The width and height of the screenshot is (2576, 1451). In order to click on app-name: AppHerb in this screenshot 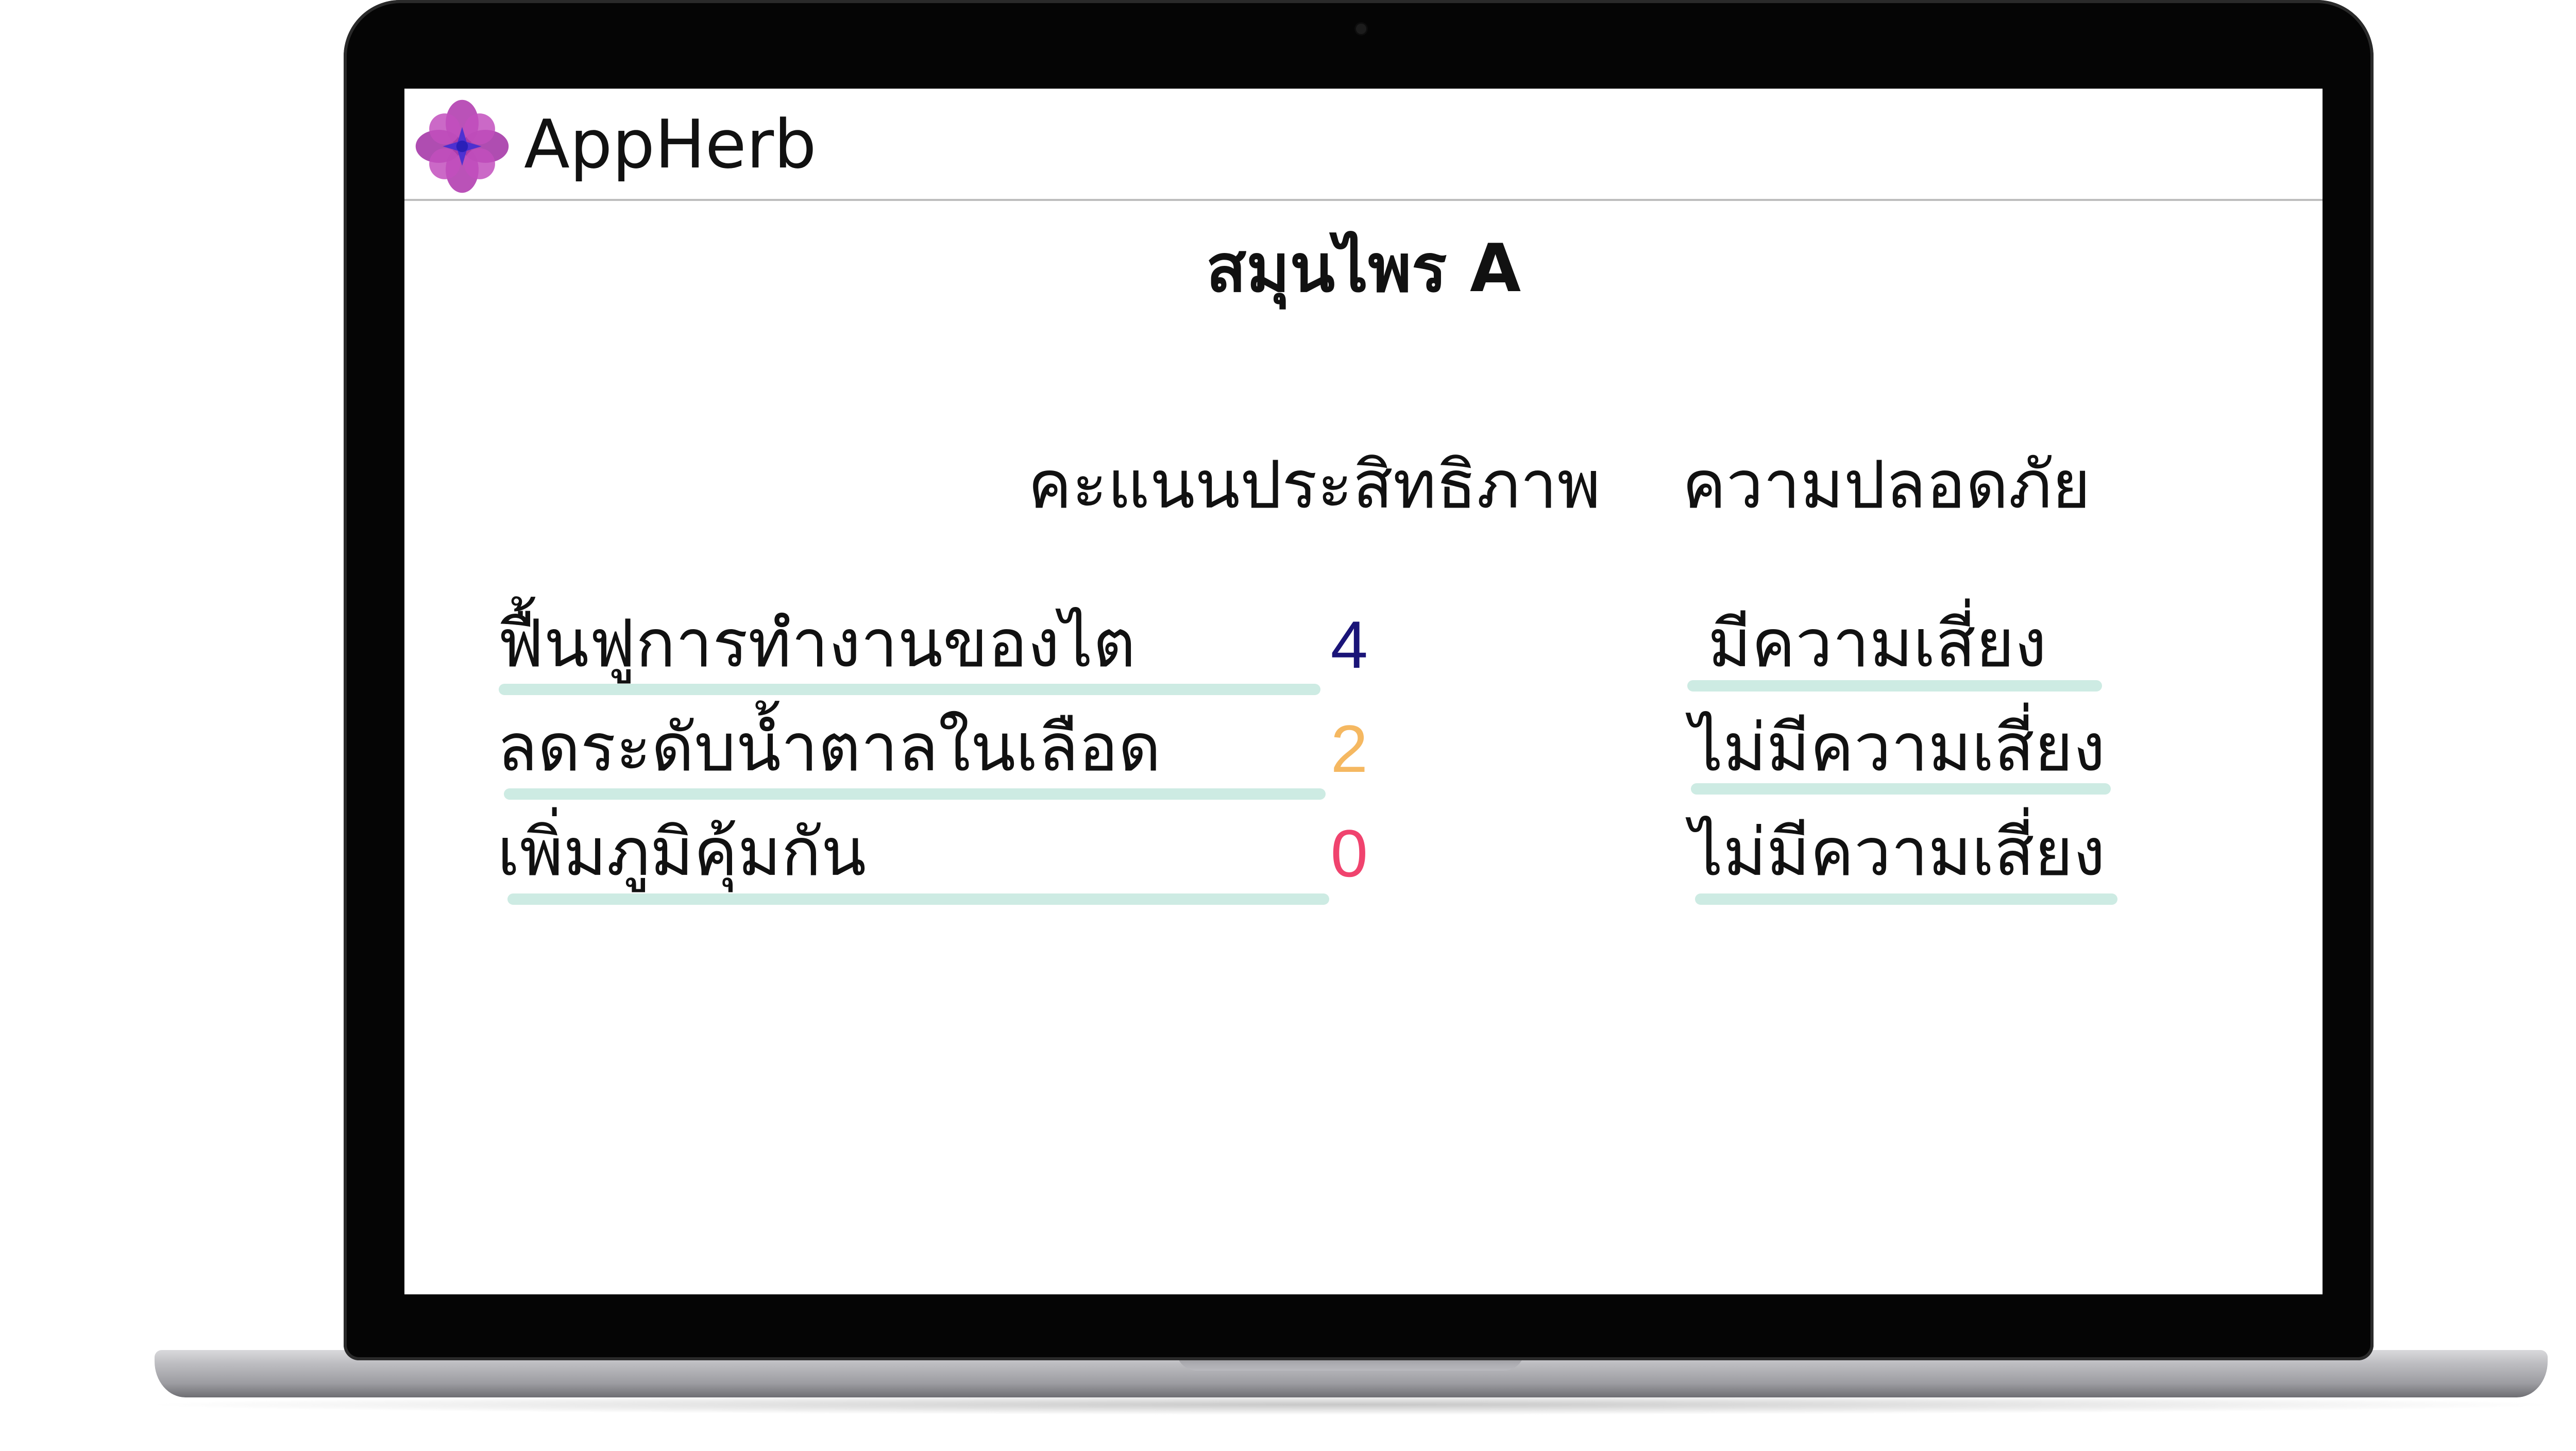, I will do `click(671, 144)`.